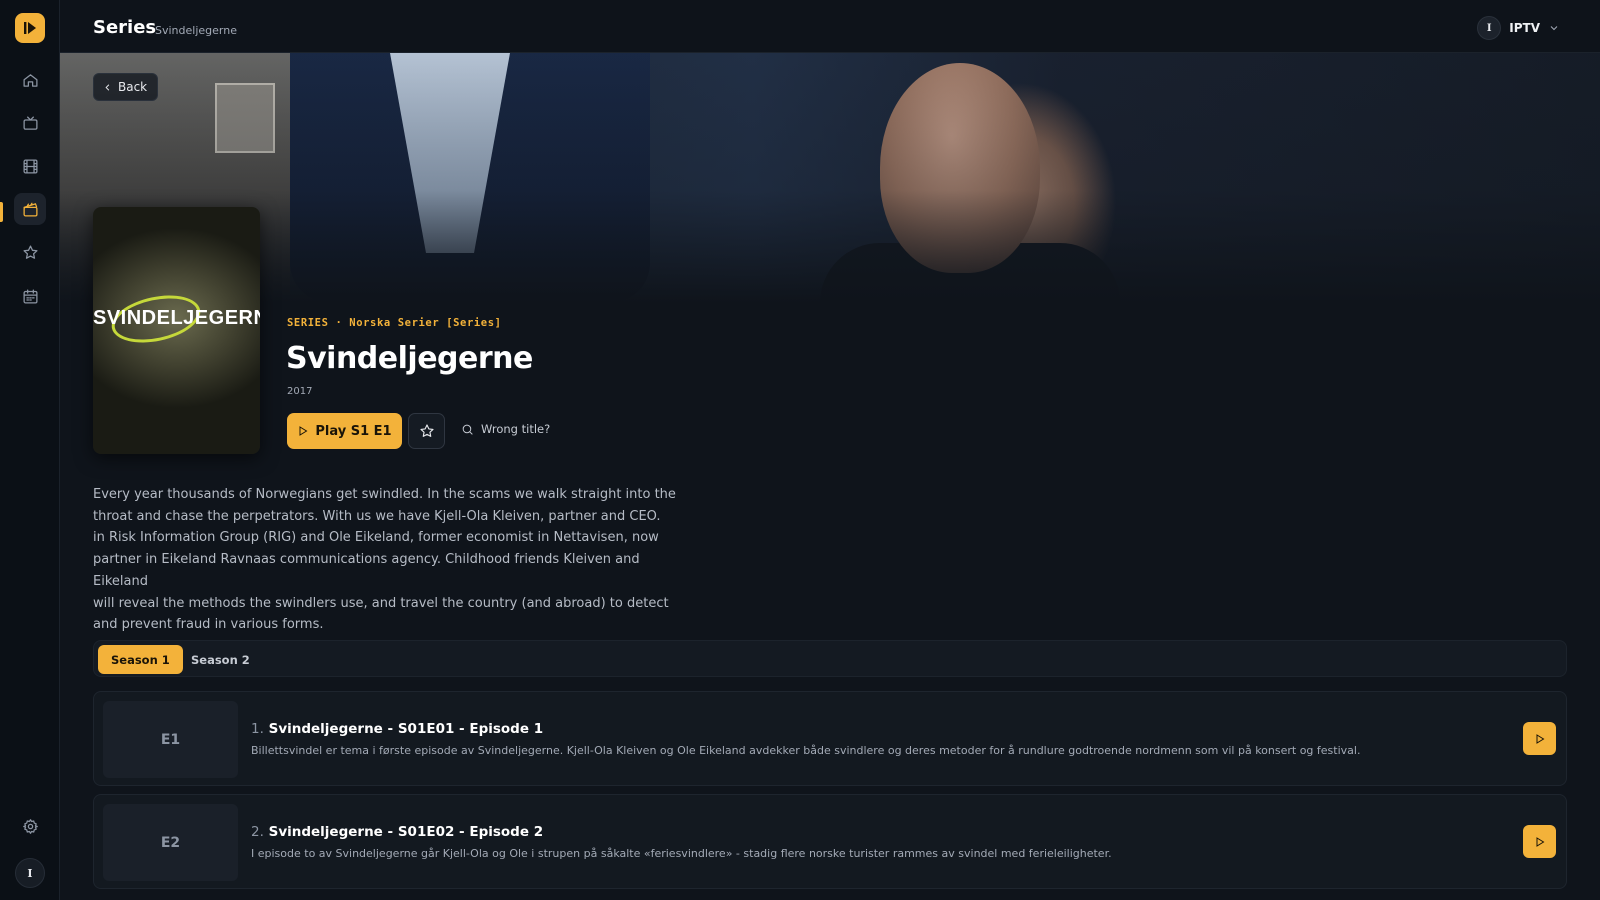  I want to click on sidebar-item-home, so click(30, 80).